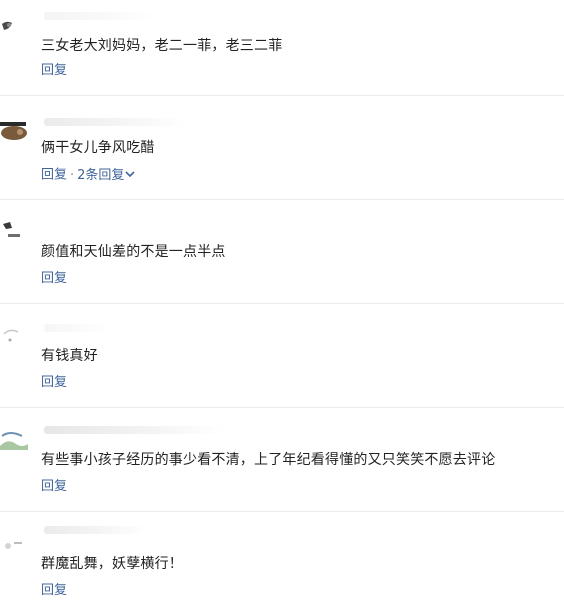 The height and width of the screenshot is (616, 564). I want to click on view-replies-button: 2条回复, so click(106, 175).